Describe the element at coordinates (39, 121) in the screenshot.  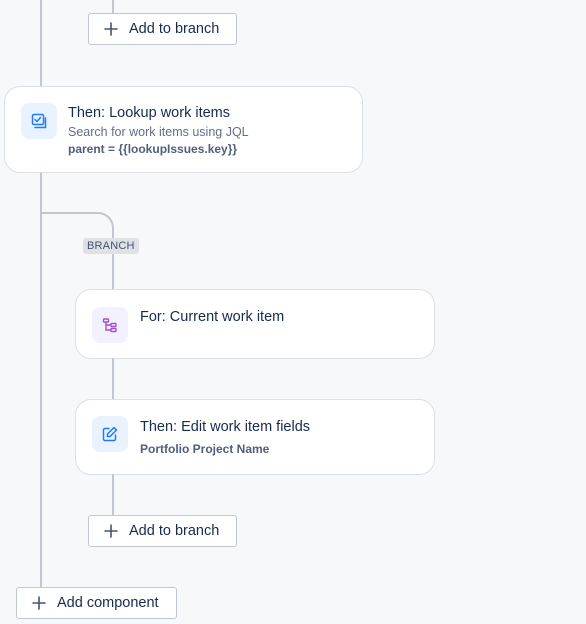
I see `checklist-icon` at that location.